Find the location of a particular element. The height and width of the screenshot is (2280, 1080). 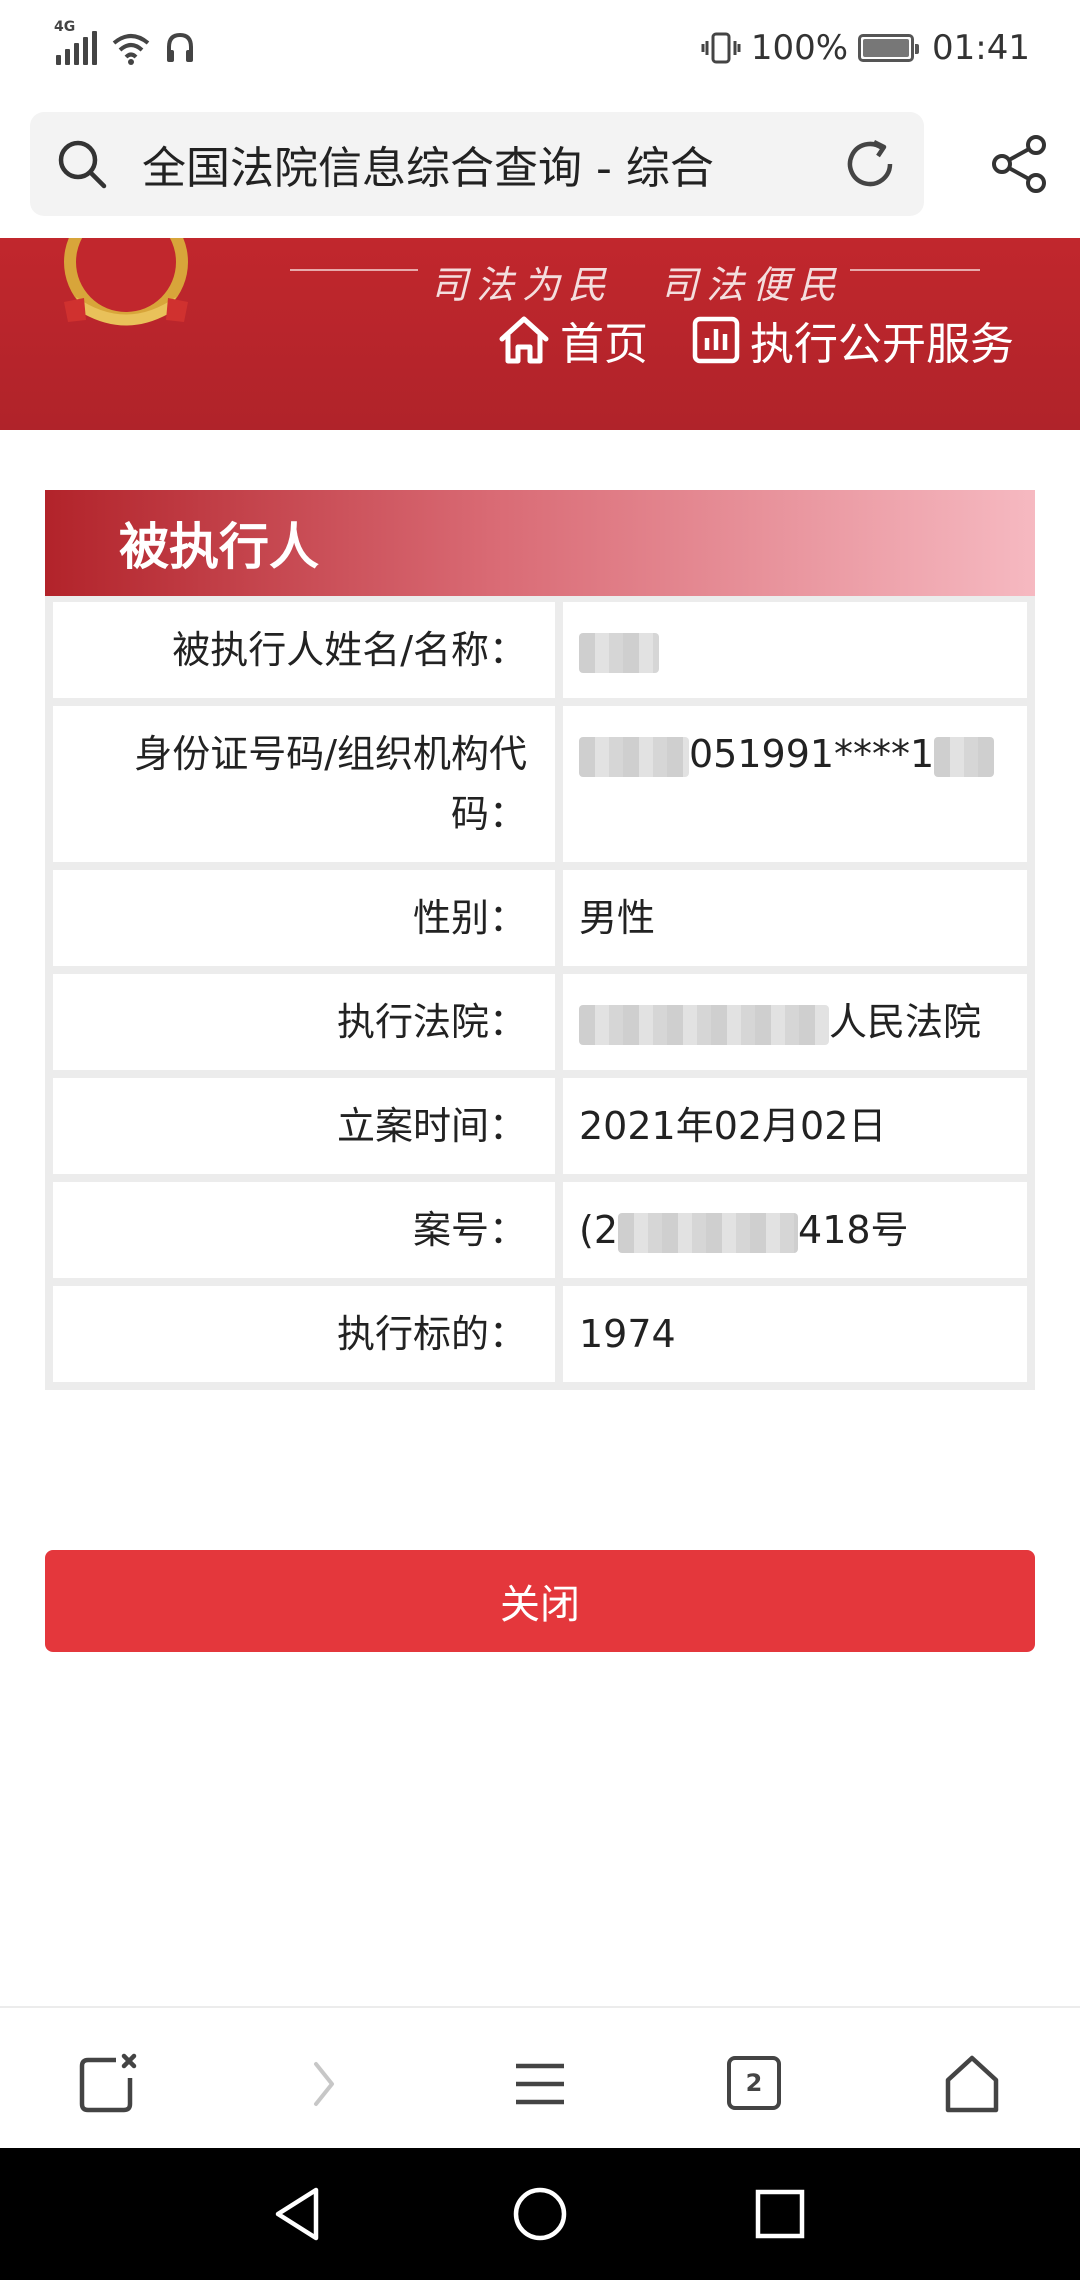

browser-toolbar: 2 is located at coordinates (540, 2078).